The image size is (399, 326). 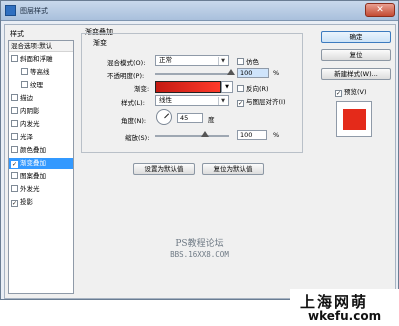 What do you see at coordinates (204, 134) in the screenshot?
I see `scale-slider-thumb` at bounding box center [204, 134].